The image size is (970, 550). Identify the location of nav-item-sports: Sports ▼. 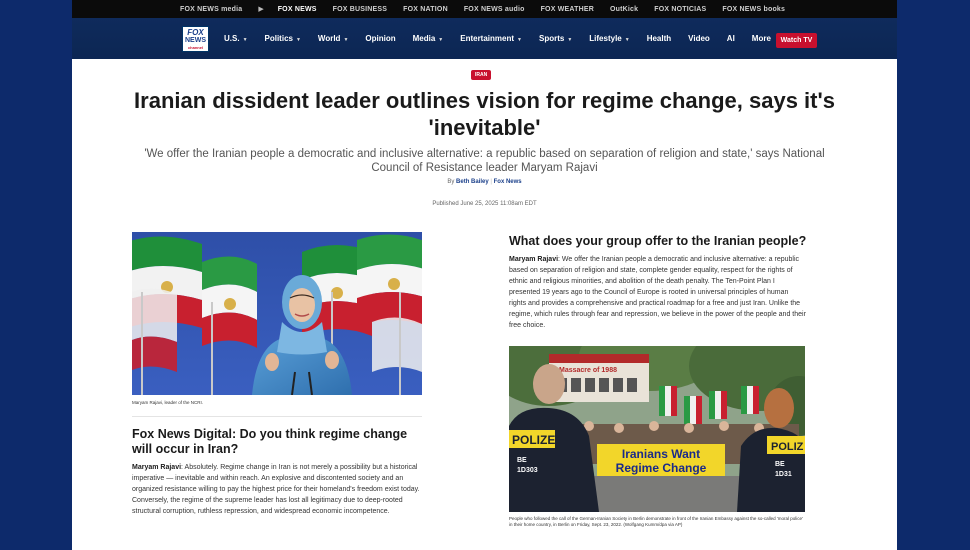
(555, 38).